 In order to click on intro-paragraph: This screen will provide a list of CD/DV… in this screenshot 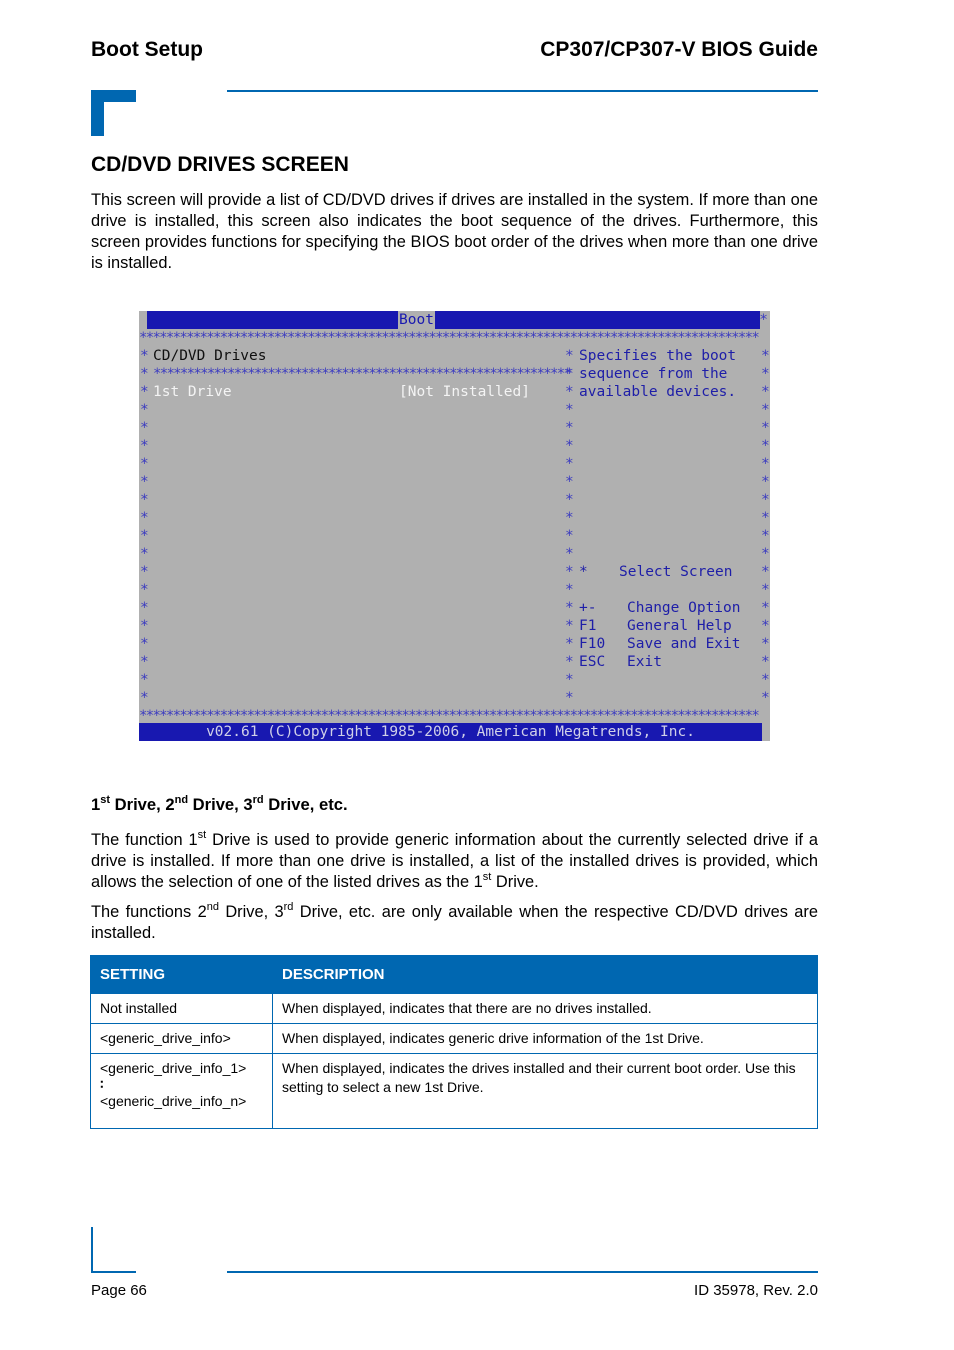, I will do `click(454, 231)`.